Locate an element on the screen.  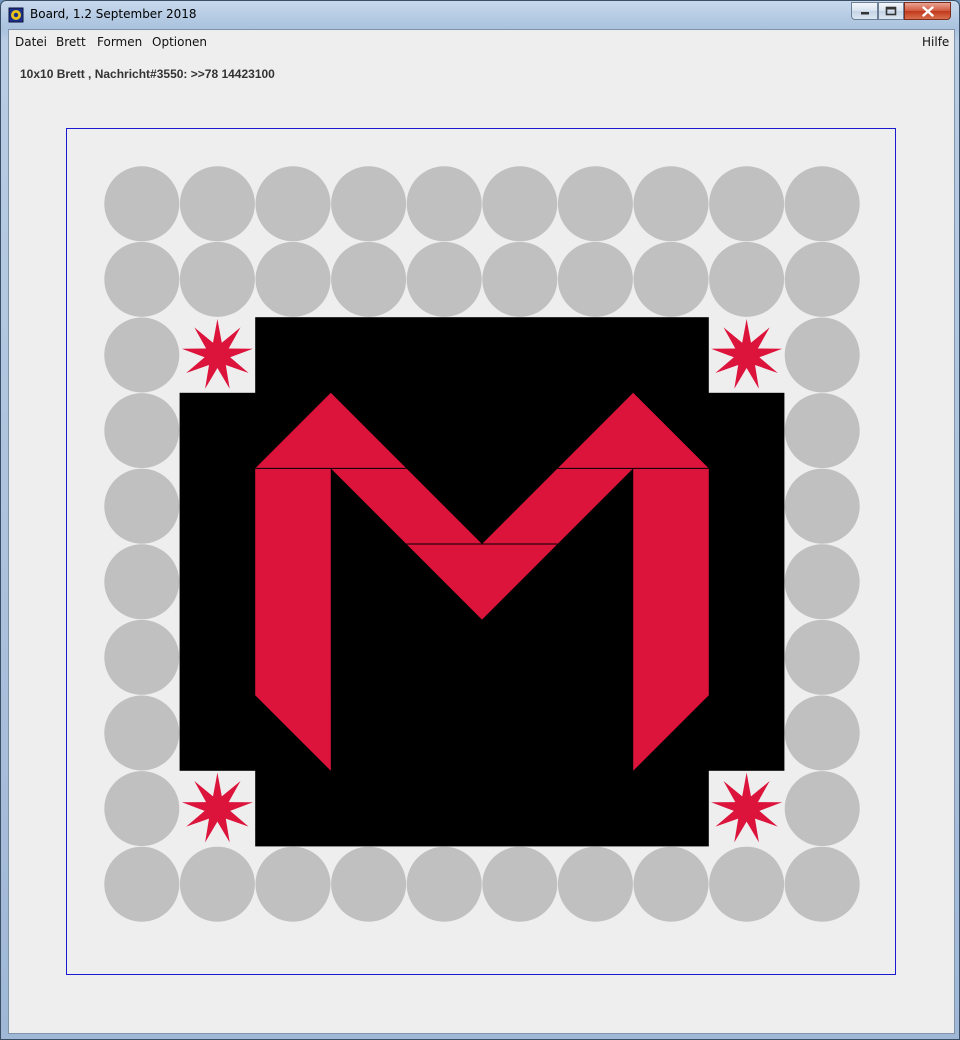
star-bottom-left is located at coordinates (217, 807).